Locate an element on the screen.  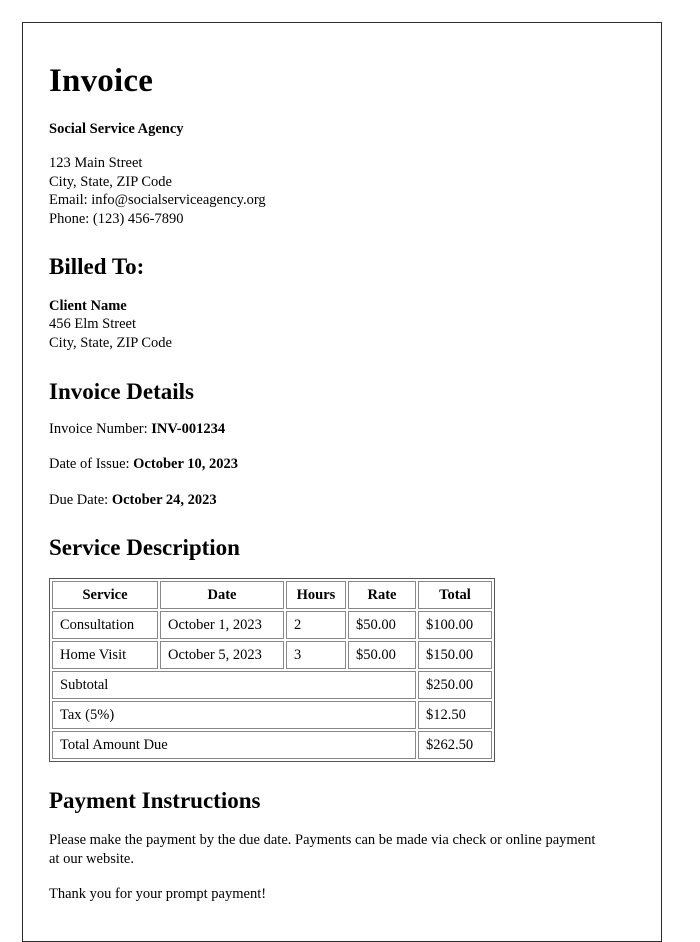
payment-instructions-heading: Payment Instructions is located at coordinates (155, 801).